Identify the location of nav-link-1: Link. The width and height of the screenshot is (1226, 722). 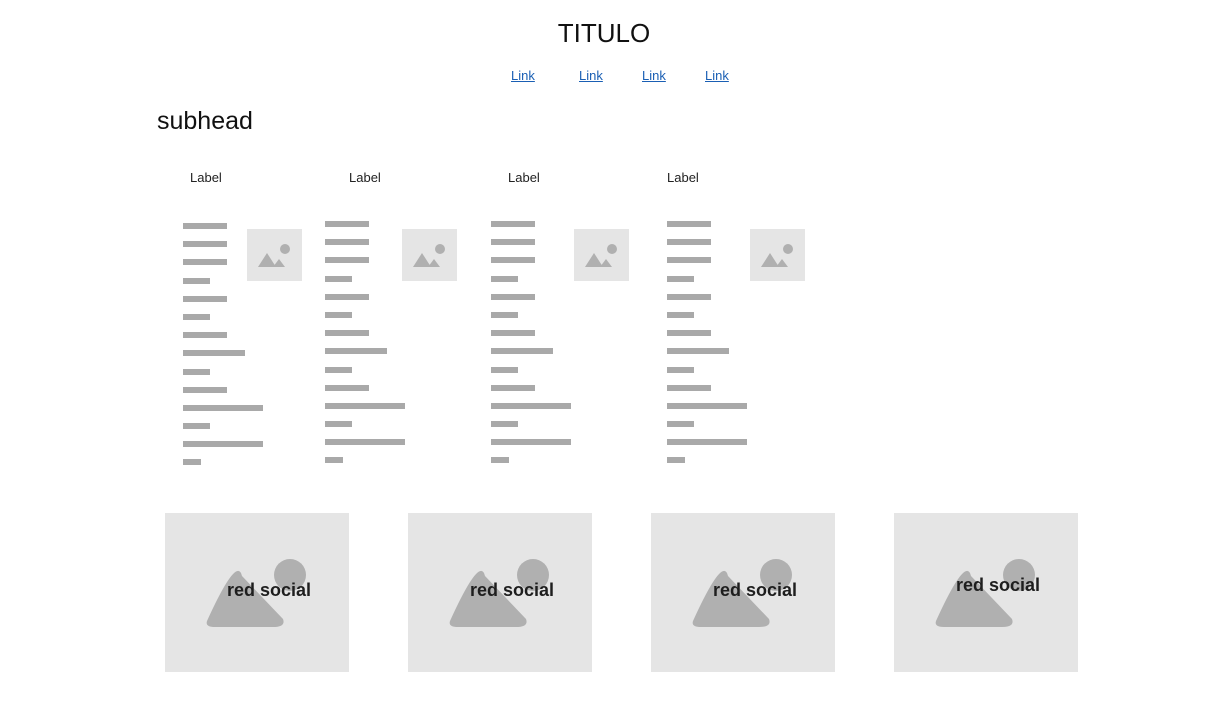
(523, 76).